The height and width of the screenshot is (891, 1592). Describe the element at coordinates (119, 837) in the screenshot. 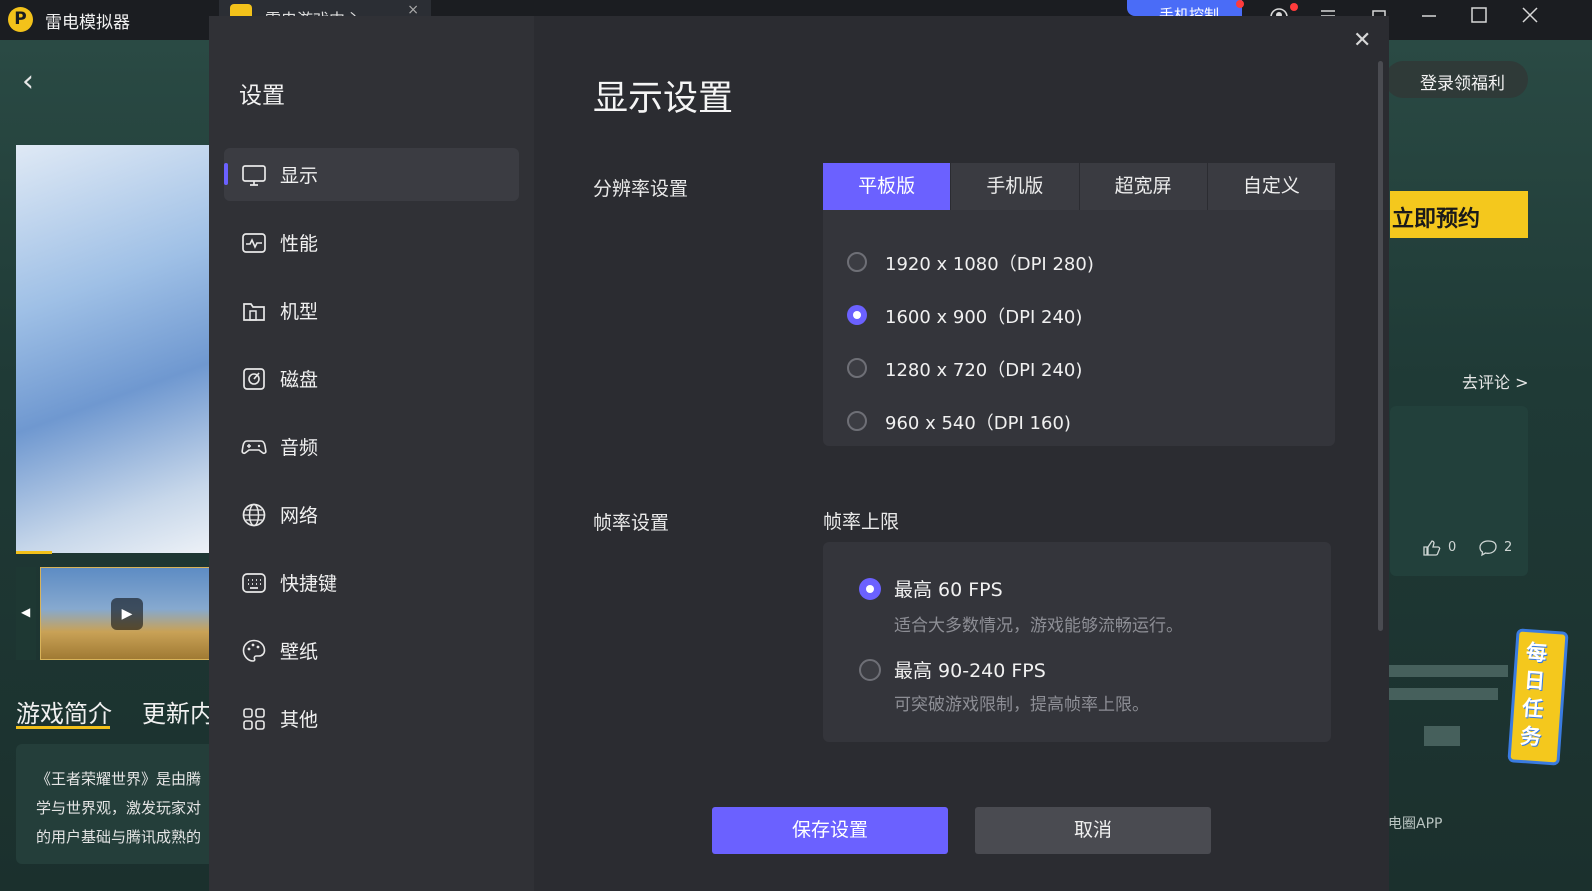

I see `intro-line: 的用户基础与腾讯成熟的` at that location.